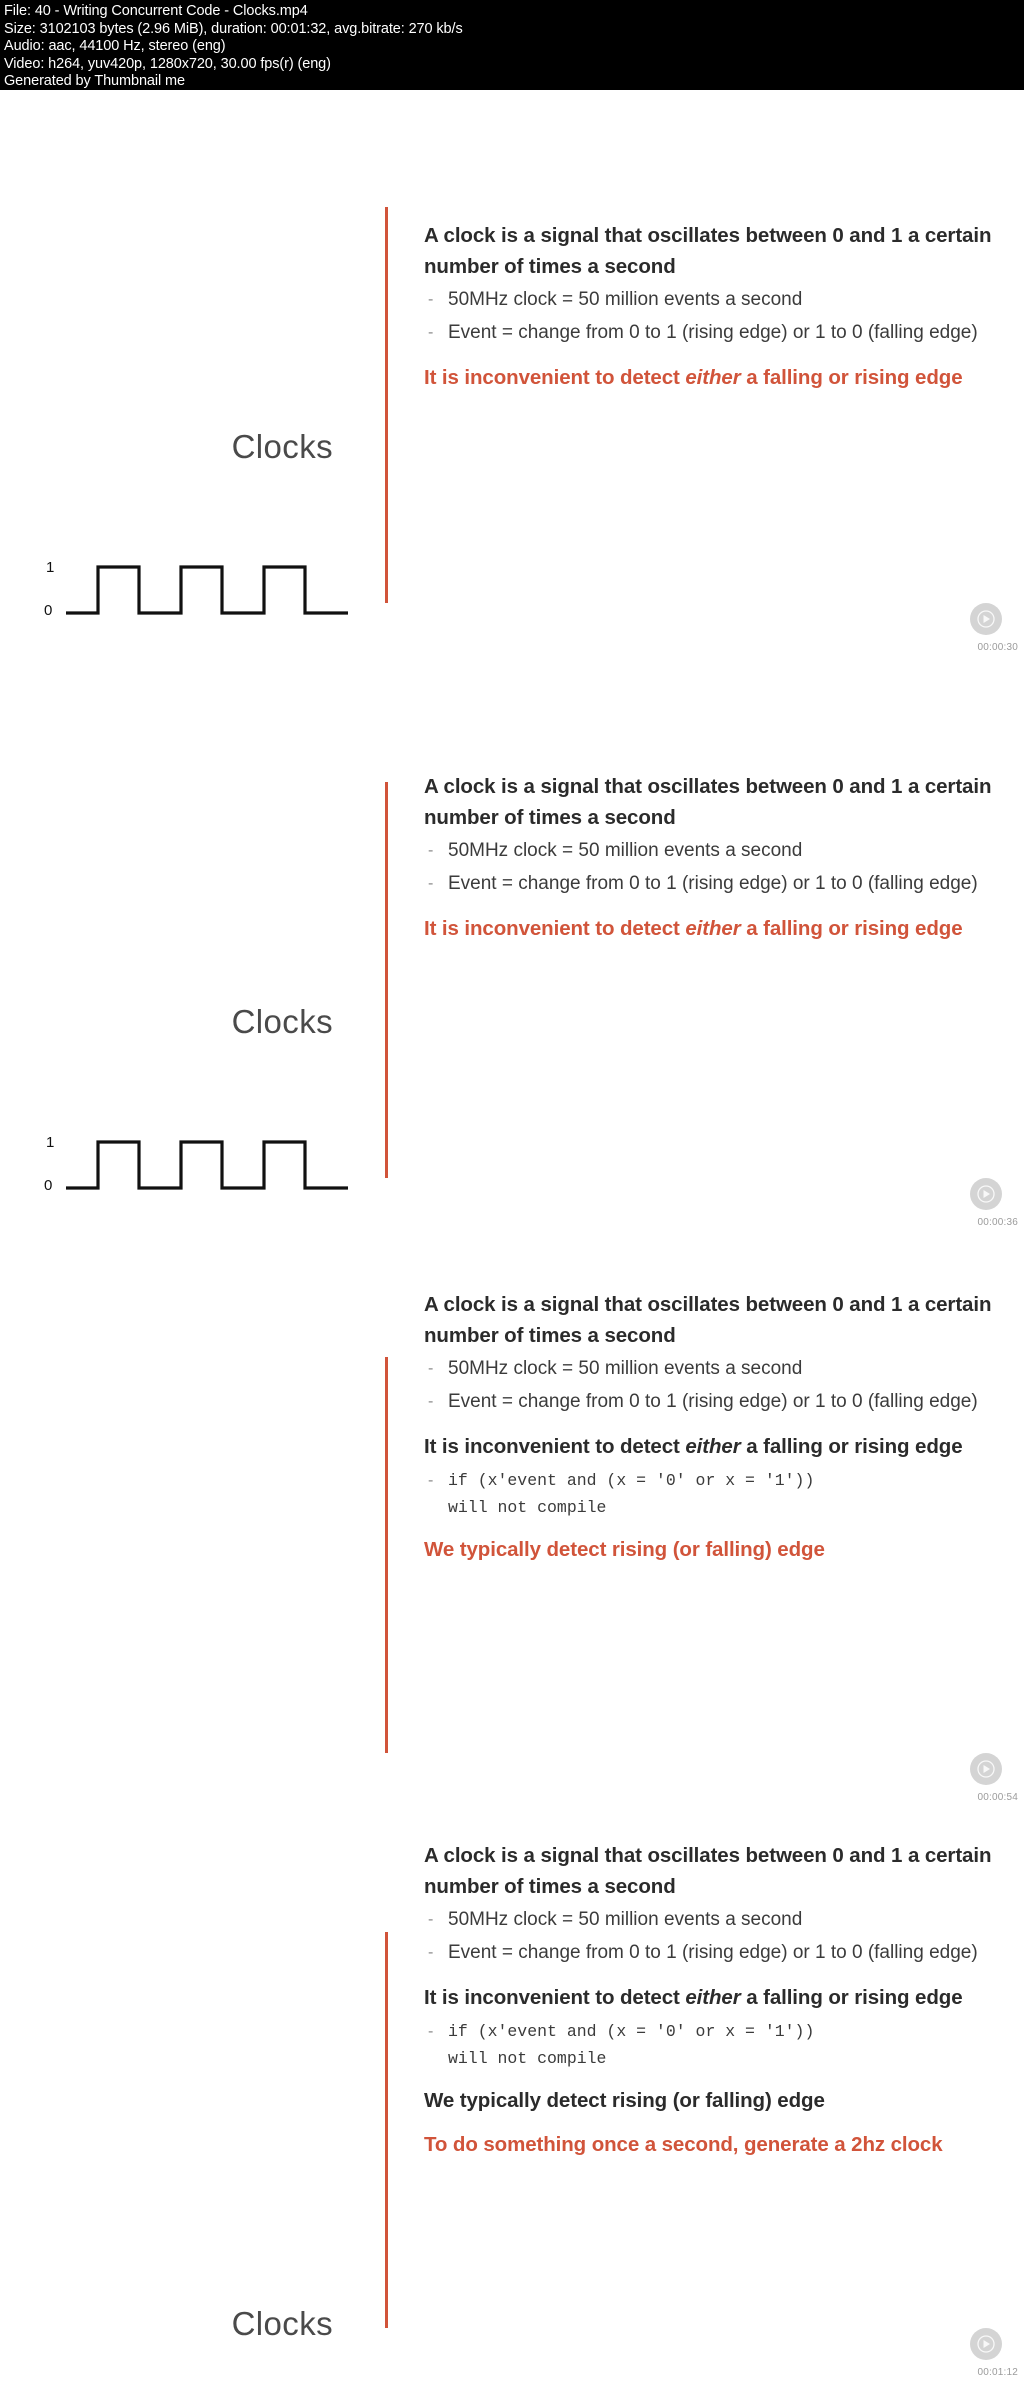  I want to click on thumbnail-timestamp: 00:01:12, so click(997, 2372).